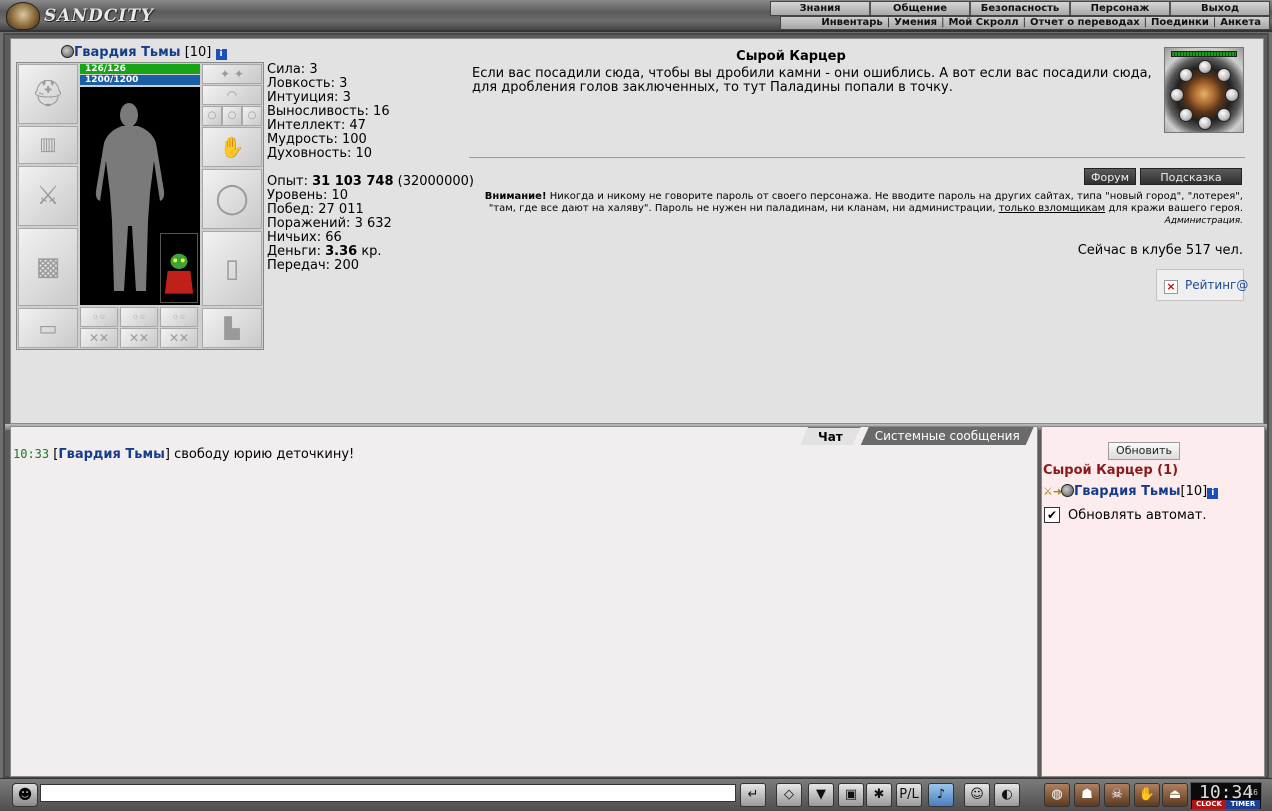  Describe the element at coordinates (1175, 795) in the screenshot. I see `exit-icon: ⏏` at that location.